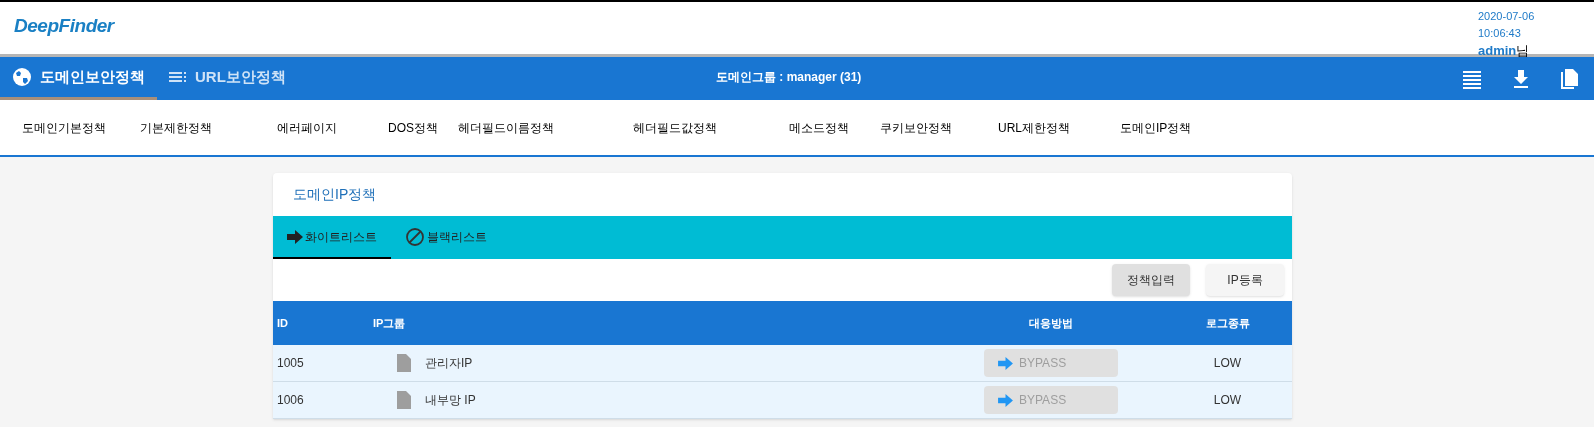 The width and height of the screenshot is (1594, 427). What do you see at coordinates (449, 363) in the screenshot?
I see `ip-group-cell-text: 관리자IP` at bounding box center [449, 363].